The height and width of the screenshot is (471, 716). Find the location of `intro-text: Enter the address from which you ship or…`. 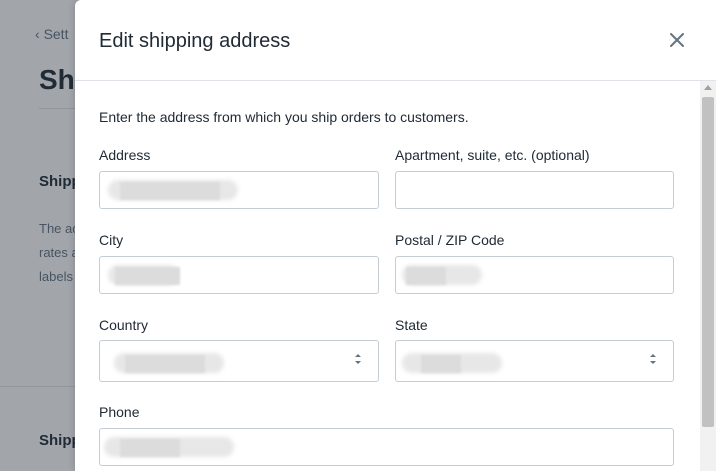

intro-text: Enter the address from which you ship or… is located at coordinates (284, 117).